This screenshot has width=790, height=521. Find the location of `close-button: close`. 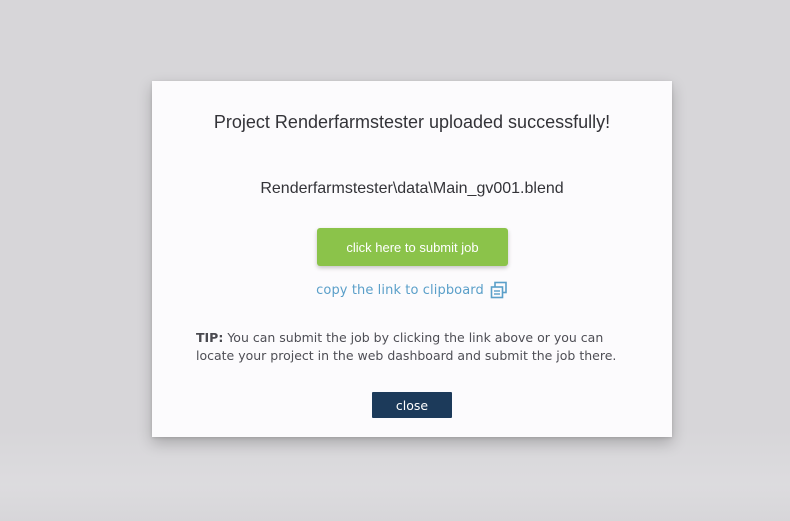

close-button: close is located at coordinates (412, 405).